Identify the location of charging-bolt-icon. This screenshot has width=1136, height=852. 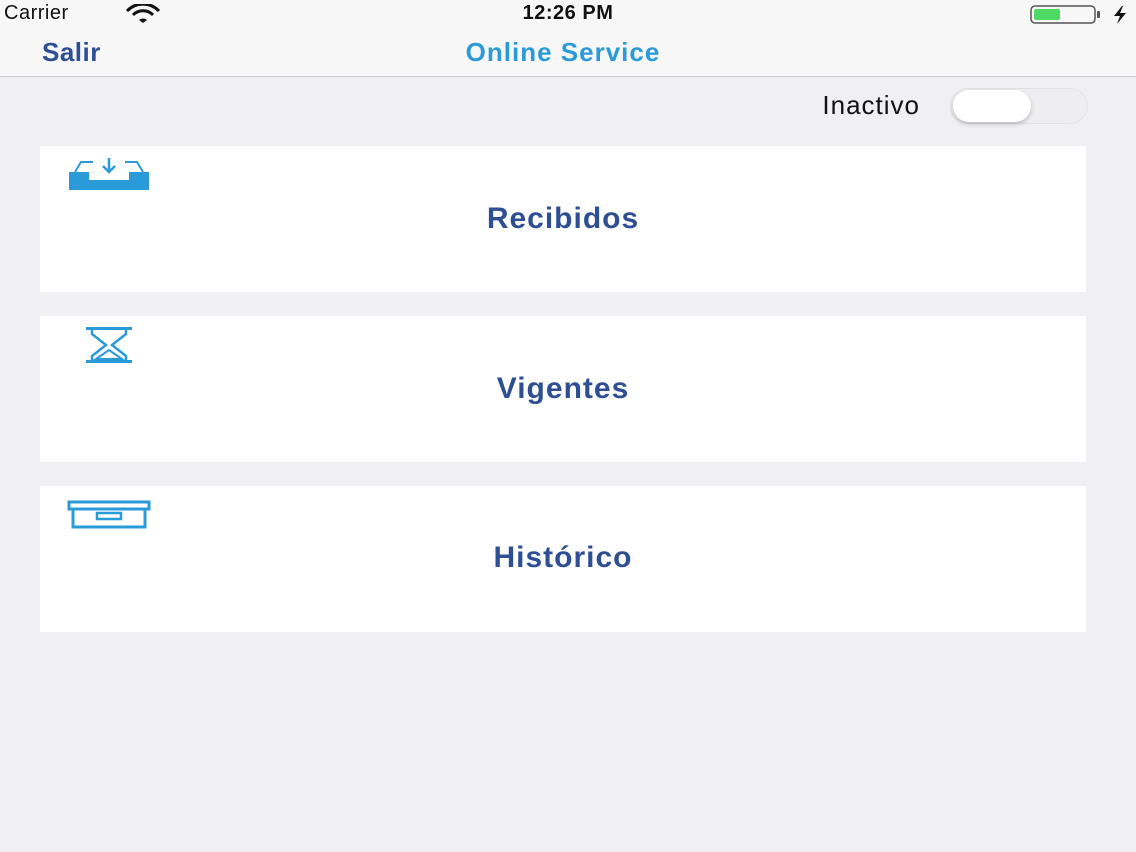
(1120, 17).